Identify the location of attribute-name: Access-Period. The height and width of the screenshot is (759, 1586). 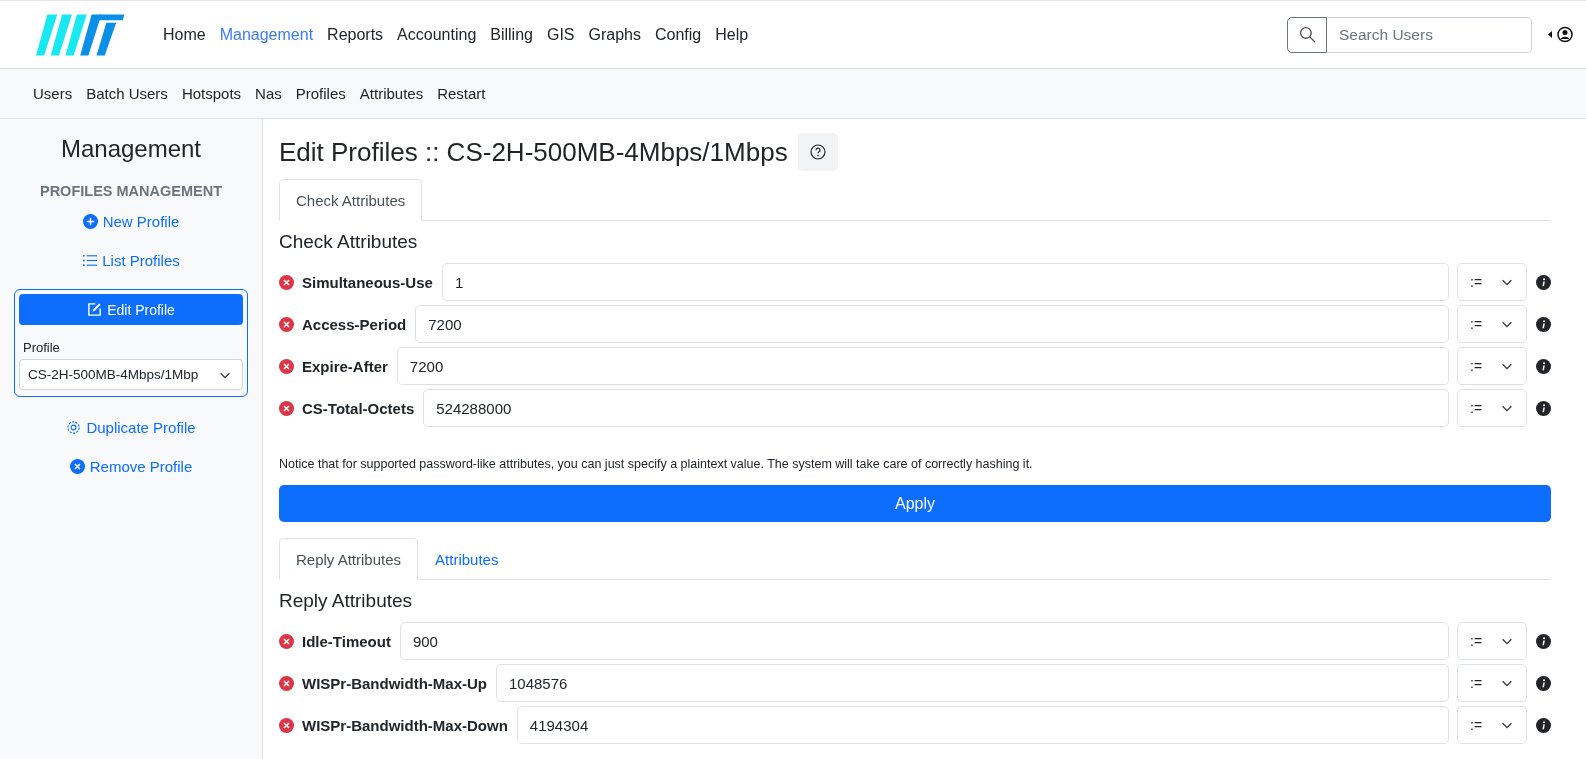
(354, 324).